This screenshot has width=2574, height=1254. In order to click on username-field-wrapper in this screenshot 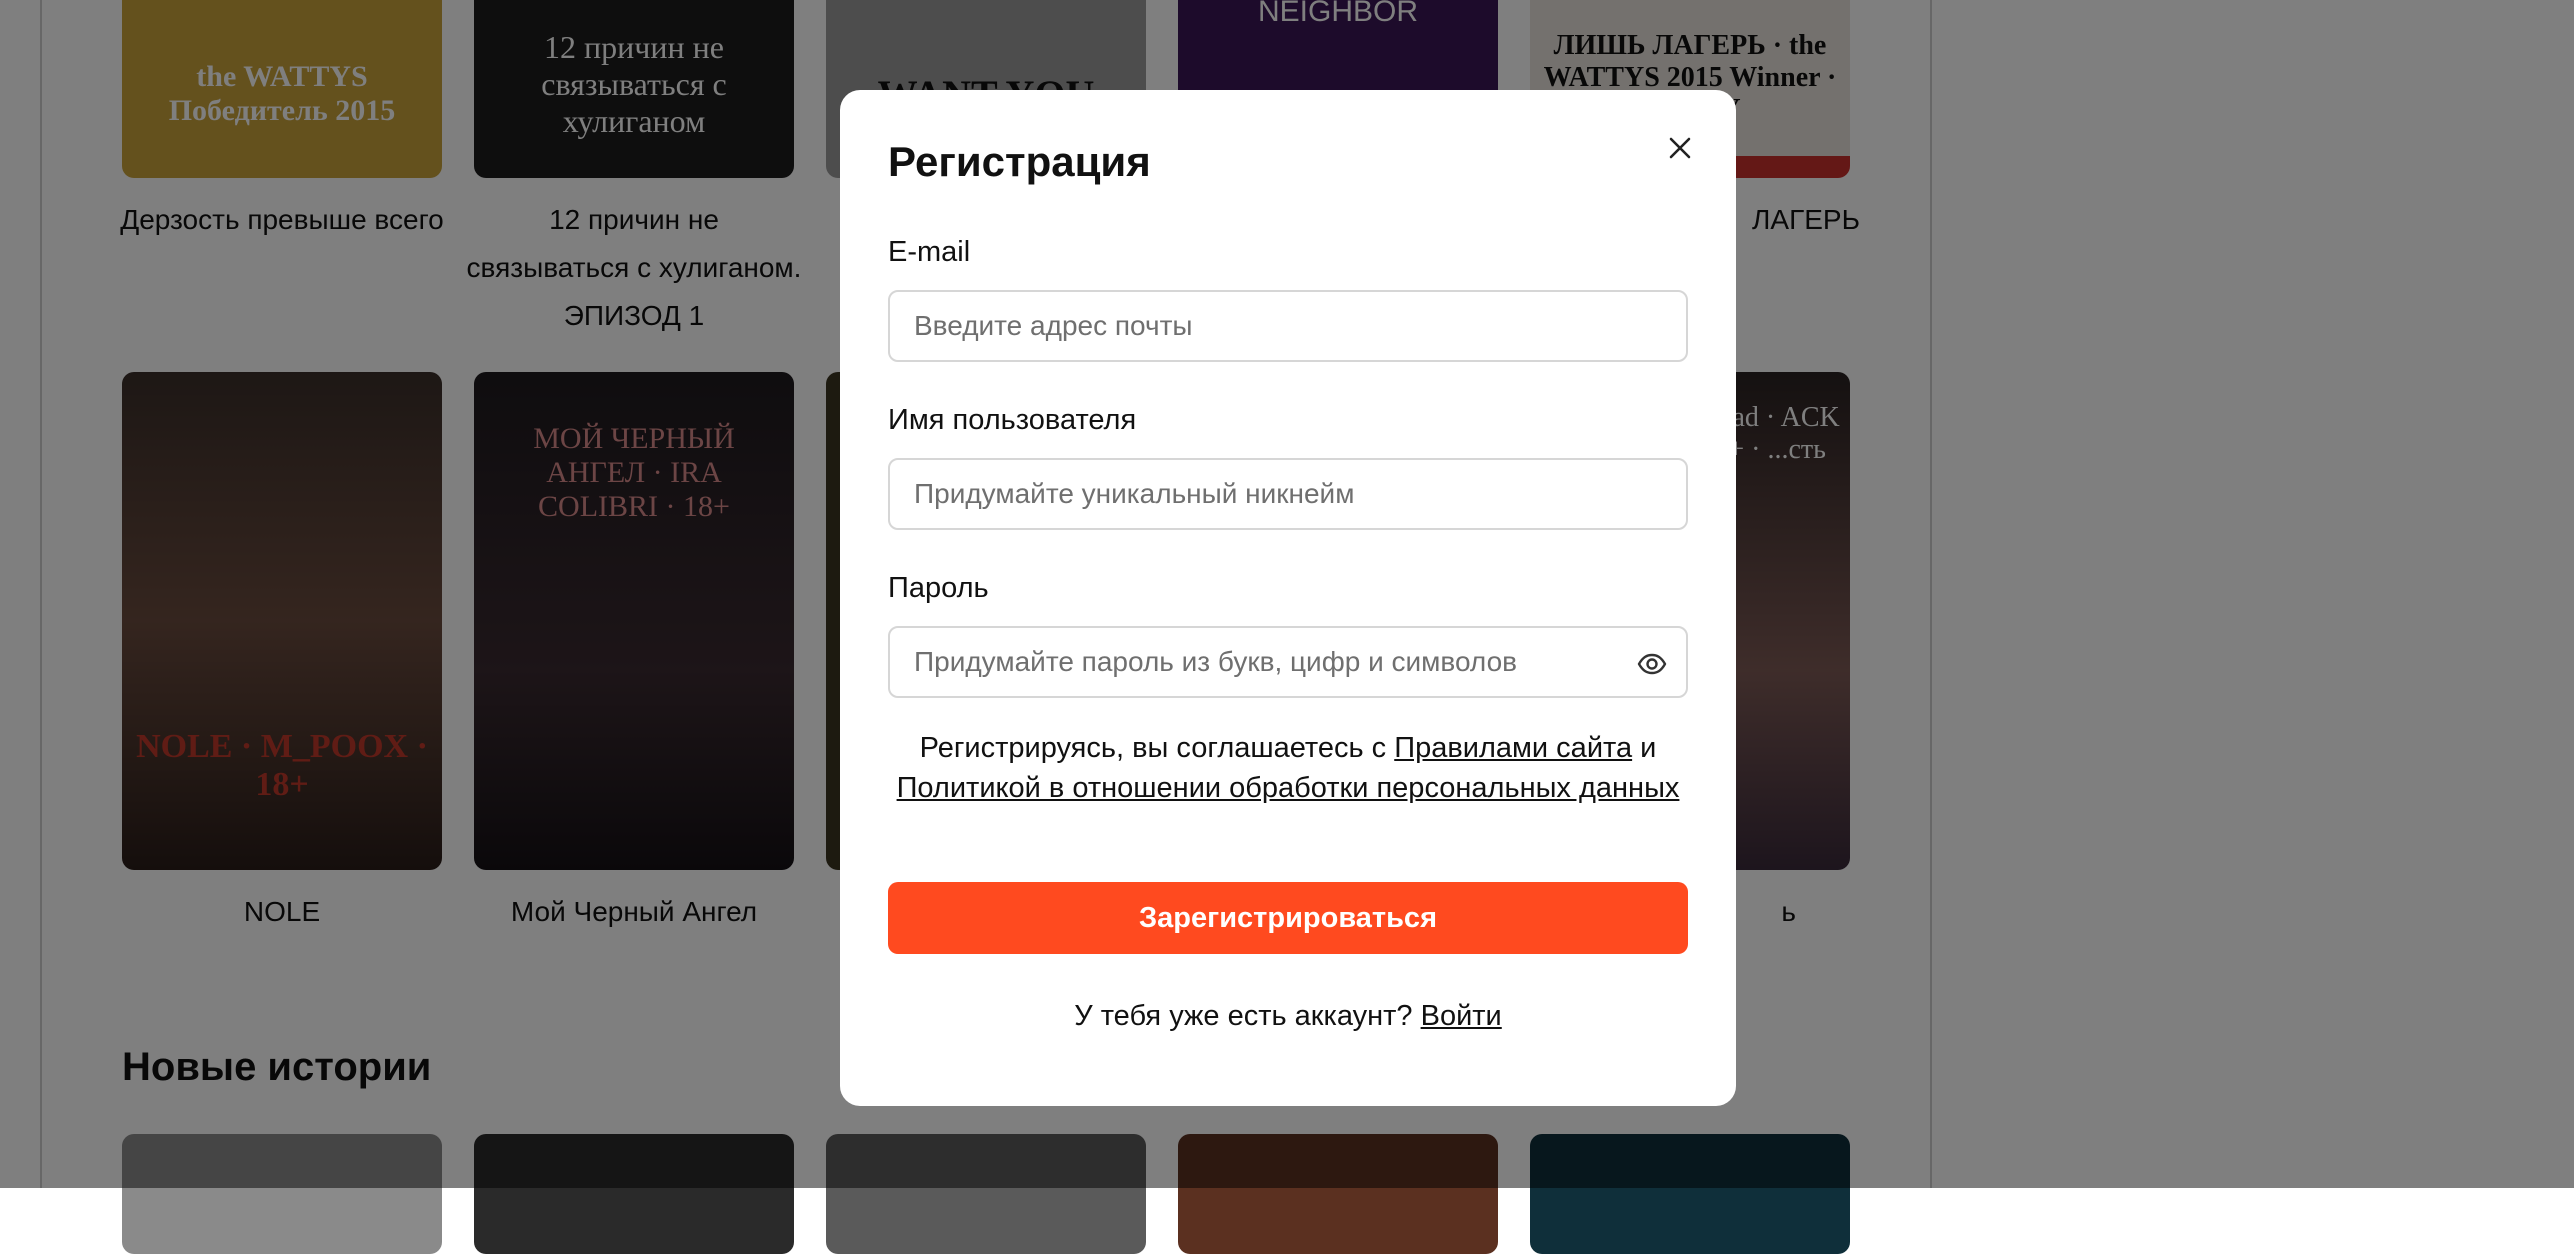, I will do `click(1288, 494)`.